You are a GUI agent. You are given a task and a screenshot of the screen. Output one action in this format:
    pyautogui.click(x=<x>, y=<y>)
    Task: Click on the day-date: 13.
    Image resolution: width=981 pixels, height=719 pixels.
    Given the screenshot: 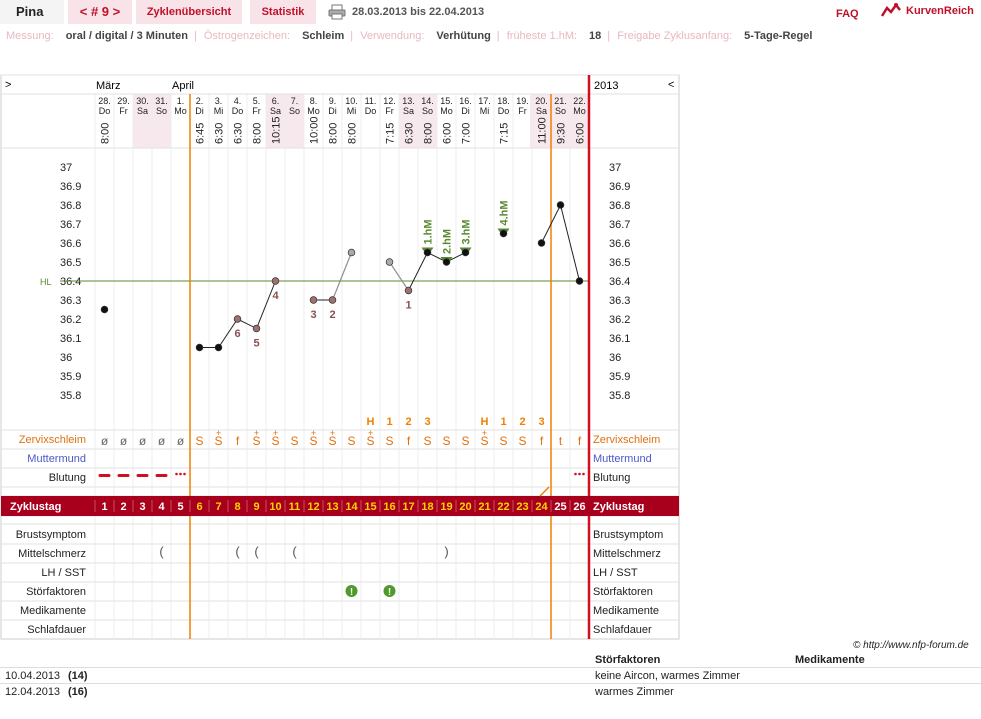 What is the action you would take?
    pyautogui.click(x=408, y=101)
    